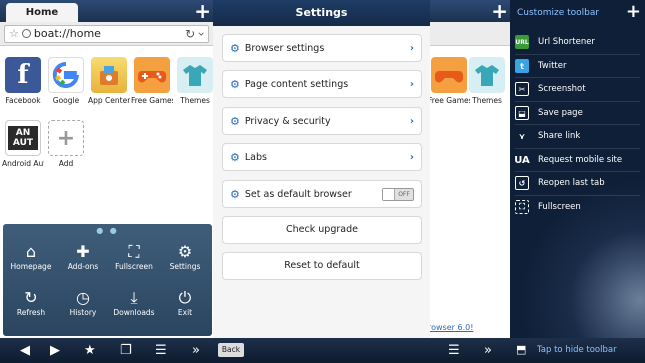 This screenshot has height=363, width=645. I want to click on update-link: rowser 6.0!, so click(451, 327).